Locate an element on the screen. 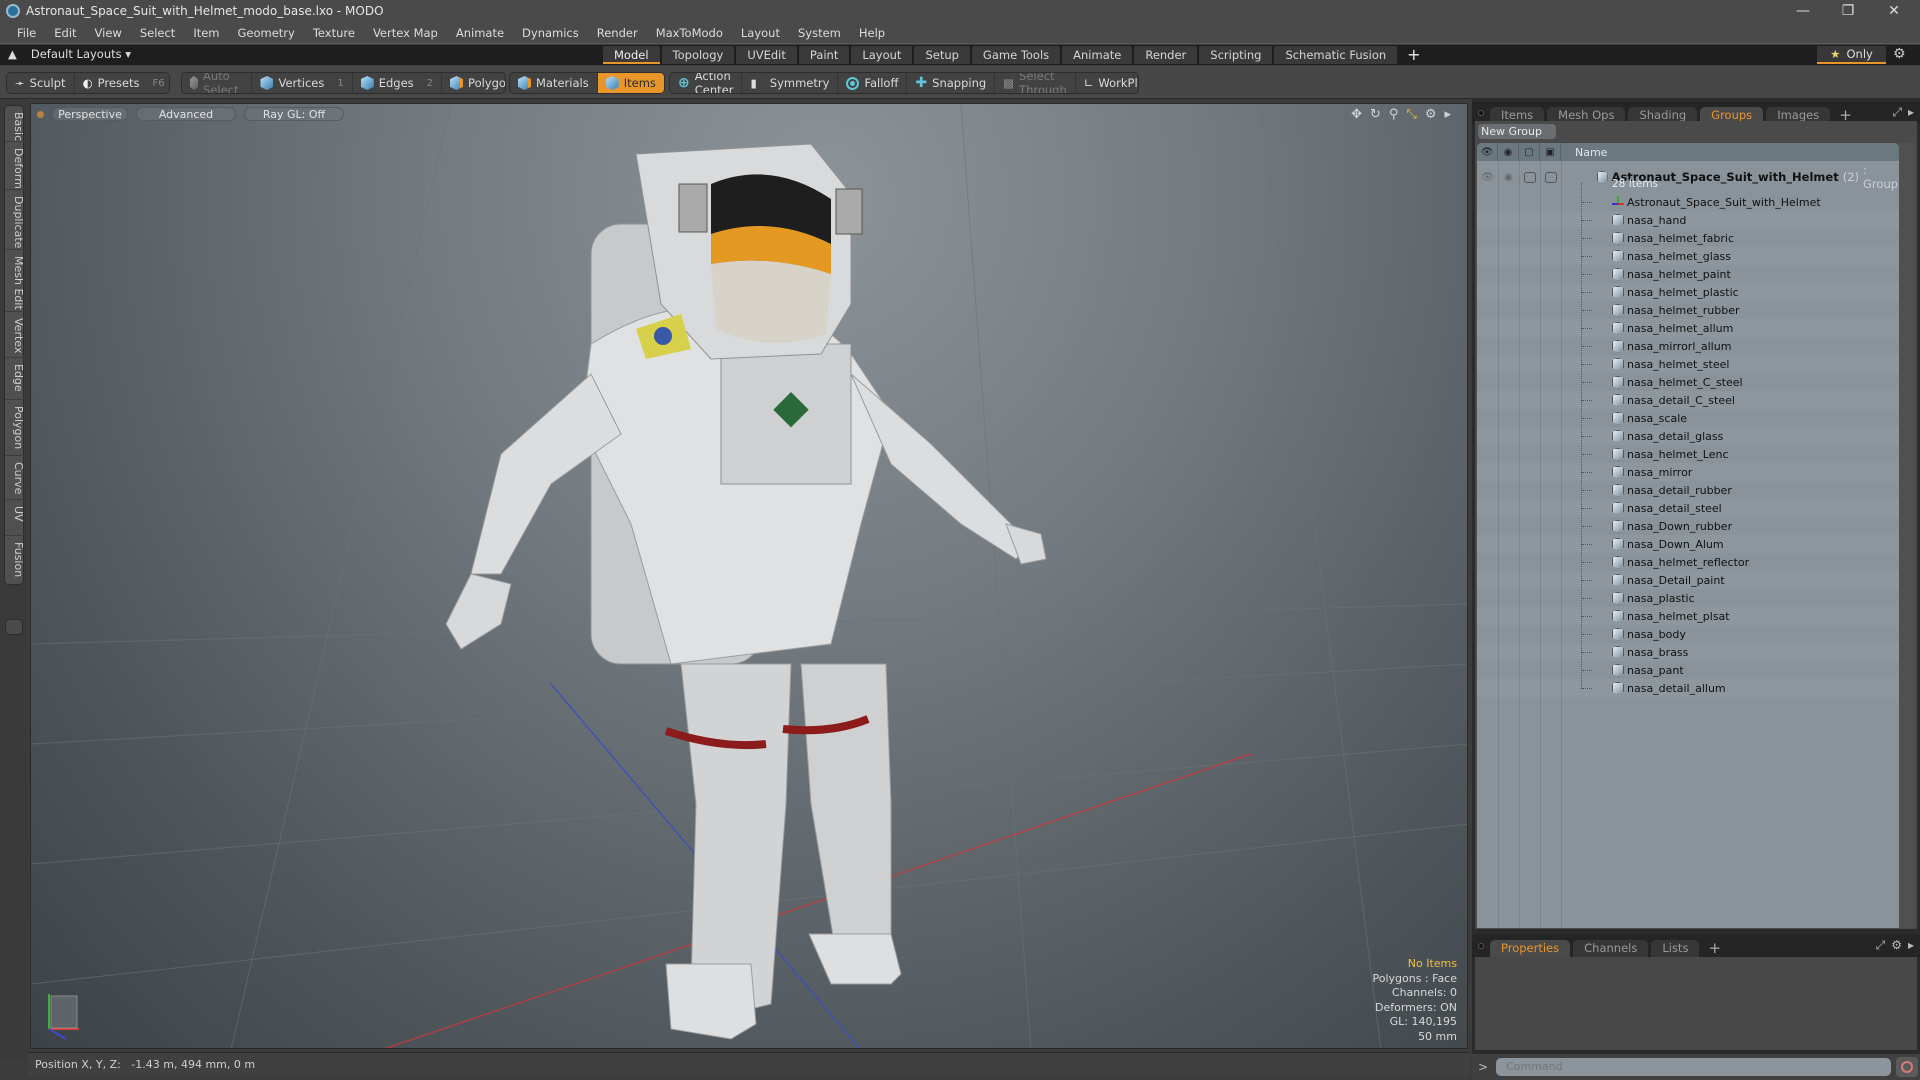 Image resolution: width=1920 pixels, height=1080 pixels. tab-properties: Properties is located at coordinates (1530, 948).